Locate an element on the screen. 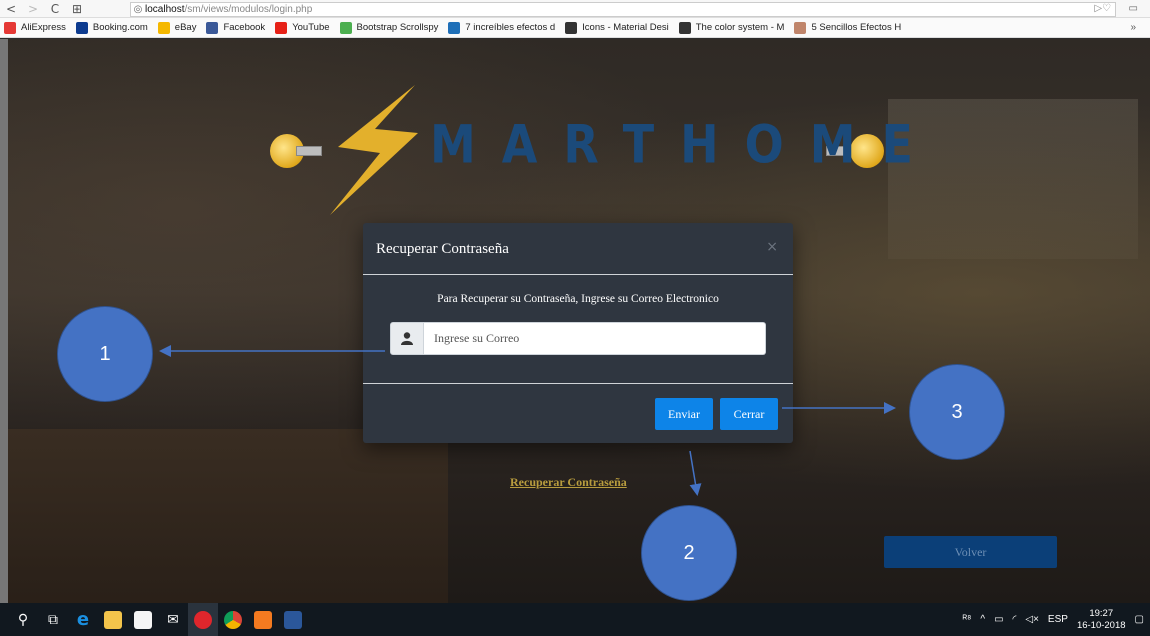 Image resolution: width=1150 pixels, height=636 pixels. opera-browser-icon is located at coordinates (203, 619).